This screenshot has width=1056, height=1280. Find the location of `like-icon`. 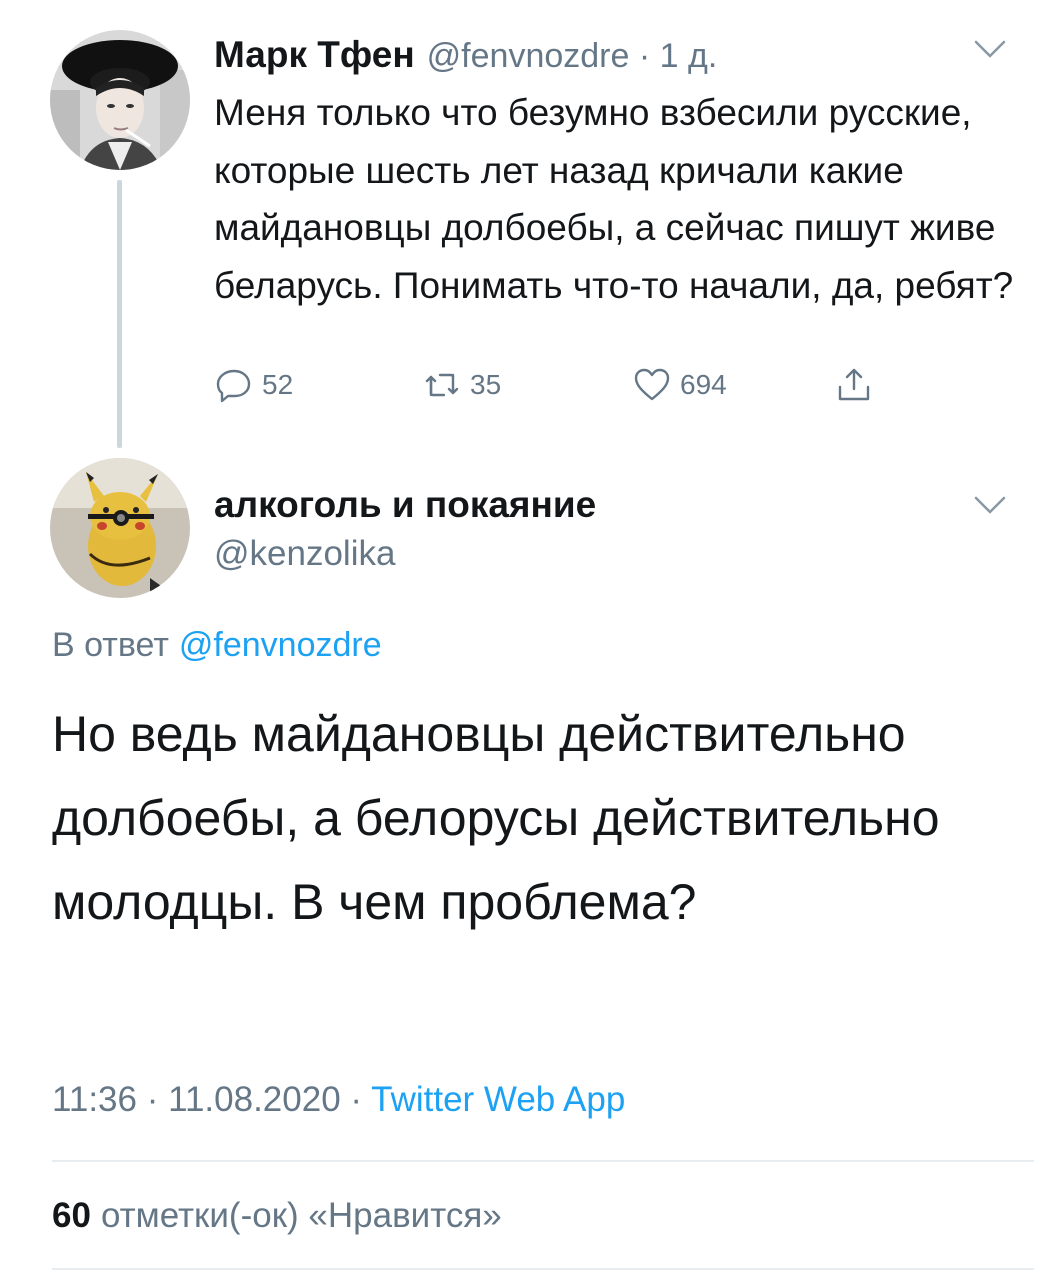

like-icon is located at coordinates (652, 384).